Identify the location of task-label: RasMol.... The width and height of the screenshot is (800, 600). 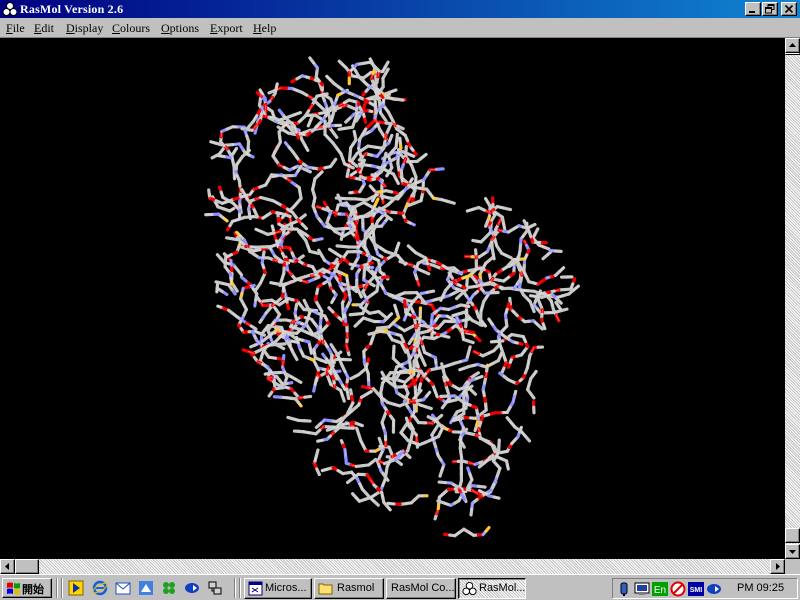
(502, 588).